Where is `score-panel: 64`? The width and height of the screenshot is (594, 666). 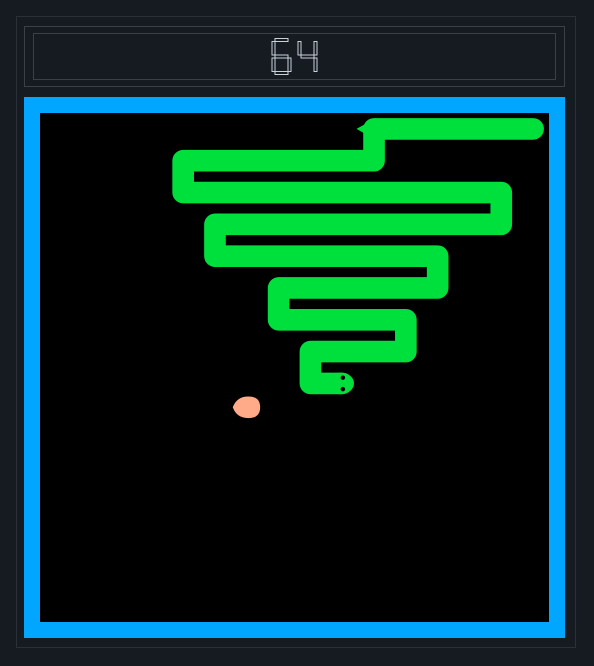 score-panel: 64 is located at coordinates (294, 56).